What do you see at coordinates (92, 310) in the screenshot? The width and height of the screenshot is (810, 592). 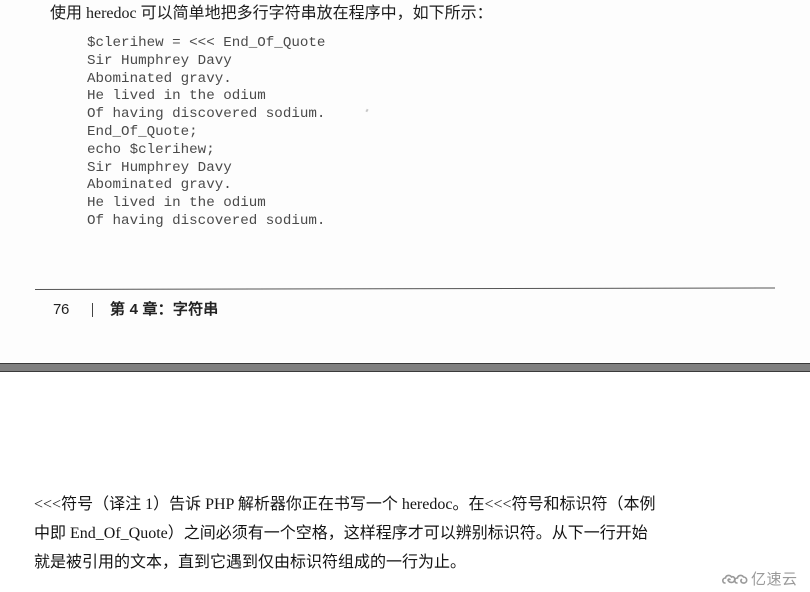 I see `footer-separator` at bounding box center [92, 310].